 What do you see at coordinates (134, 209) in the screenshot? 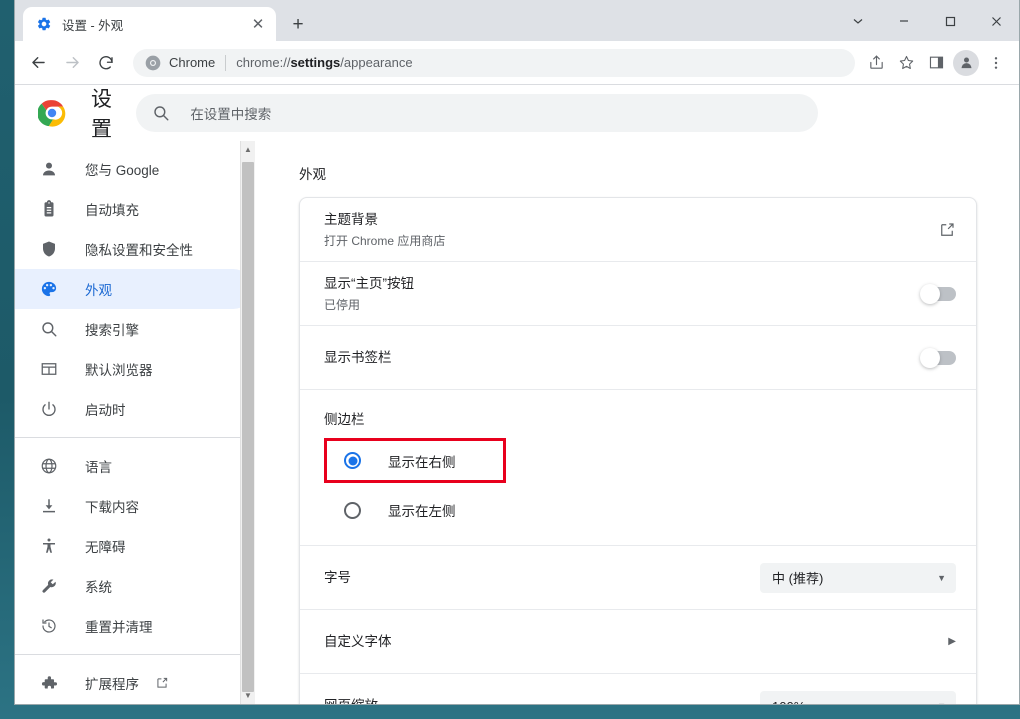
I see `sidebar-item-autofill: 自动填充` at bounding box center [134, 209].